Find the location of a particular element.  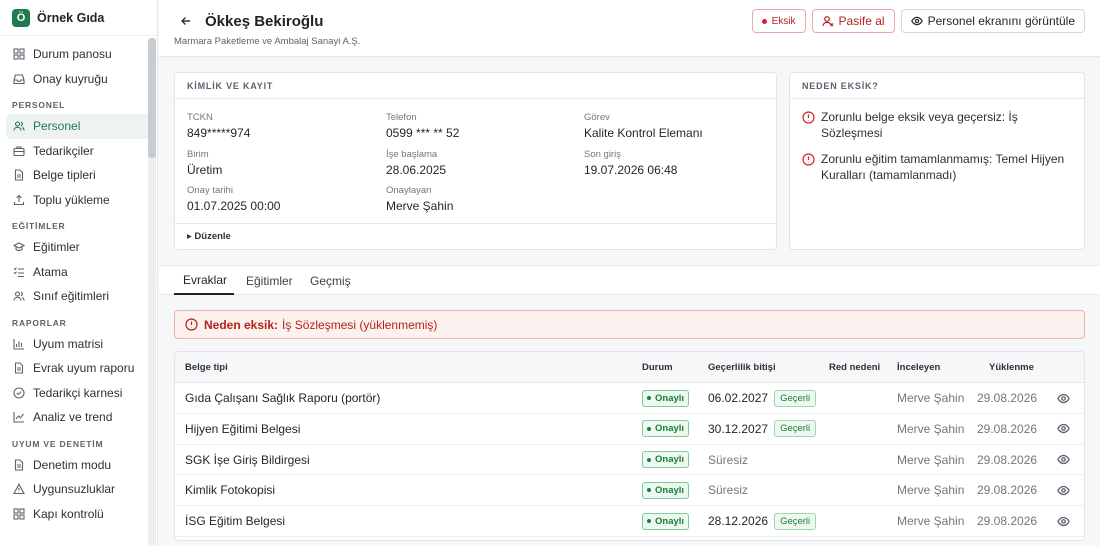

col-red-nedeni: Red nedeni is located at coordinates (854, 367).